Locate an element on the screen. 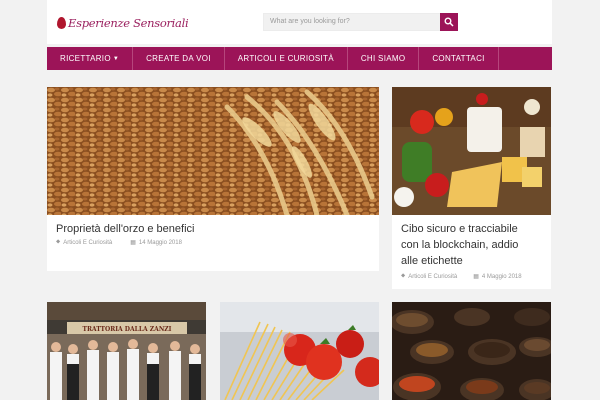  nav-item-create-da-voi: CREATE DA VOI is located at coordinates (179, 58).